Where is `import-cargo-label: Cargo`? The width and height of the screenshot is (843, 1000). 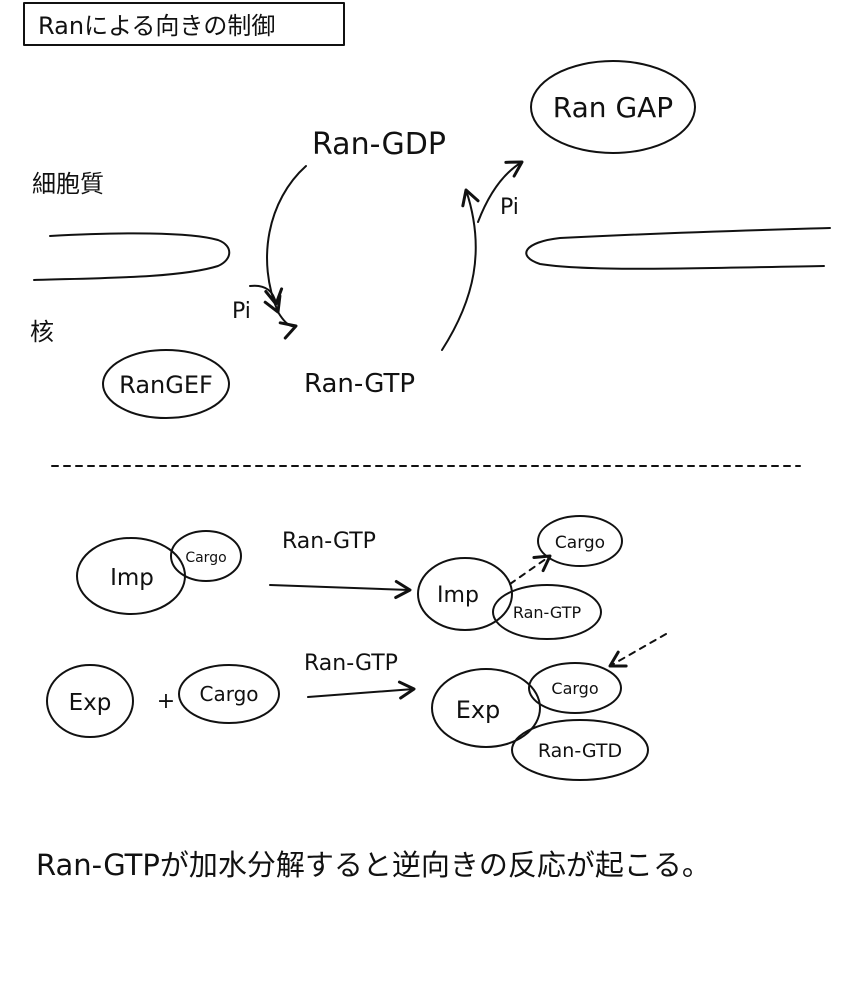
import-cargo-label: Cargo is located at coordinates (205, 558).